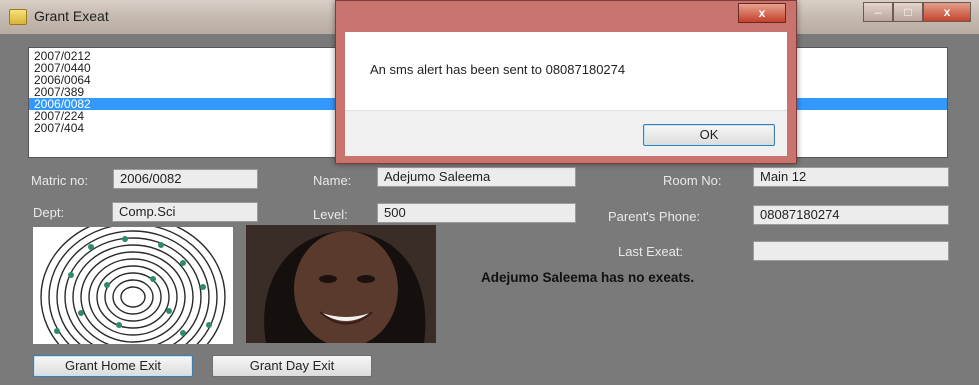 This screenshot has height=385, width=979. What do you see at coordinates (851, 251) in the screenshot?
I see `last-exeat-field` at bounding box center [851, 251].